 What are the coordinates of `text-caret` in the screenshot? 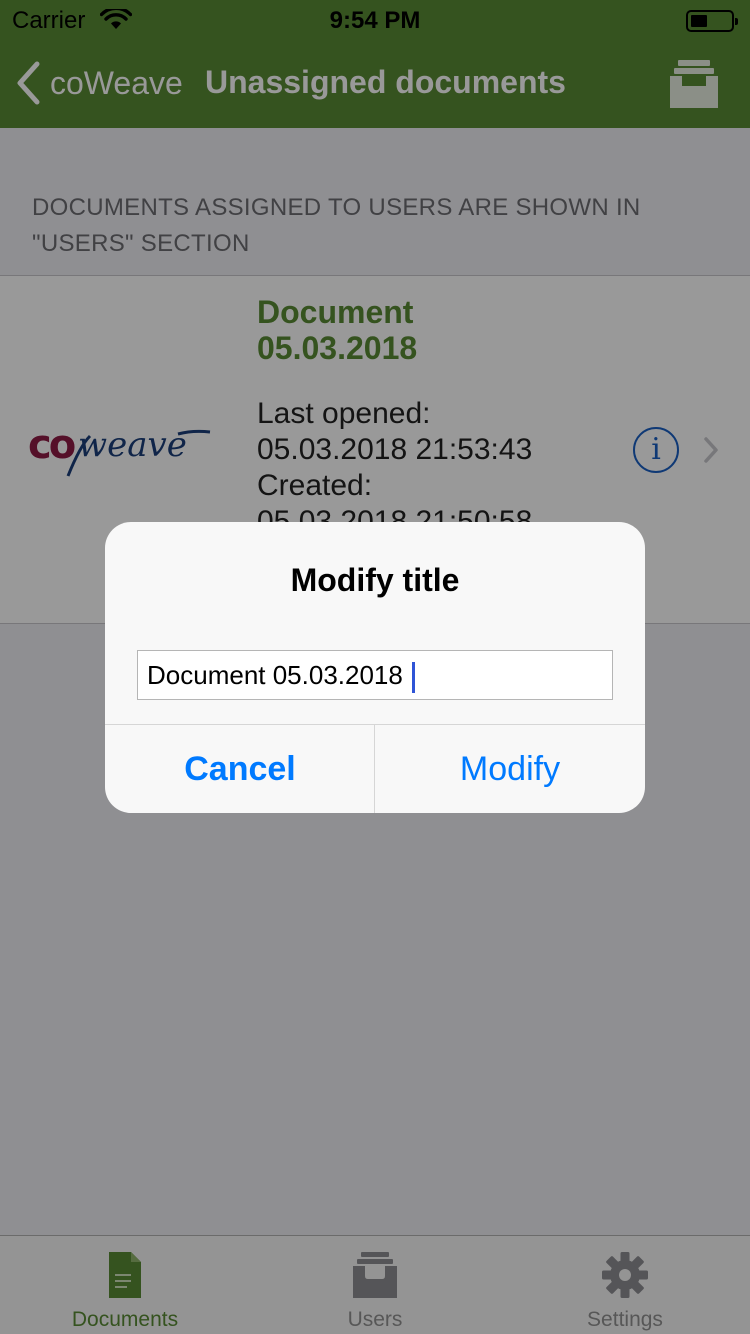 It's located at (413, 677).